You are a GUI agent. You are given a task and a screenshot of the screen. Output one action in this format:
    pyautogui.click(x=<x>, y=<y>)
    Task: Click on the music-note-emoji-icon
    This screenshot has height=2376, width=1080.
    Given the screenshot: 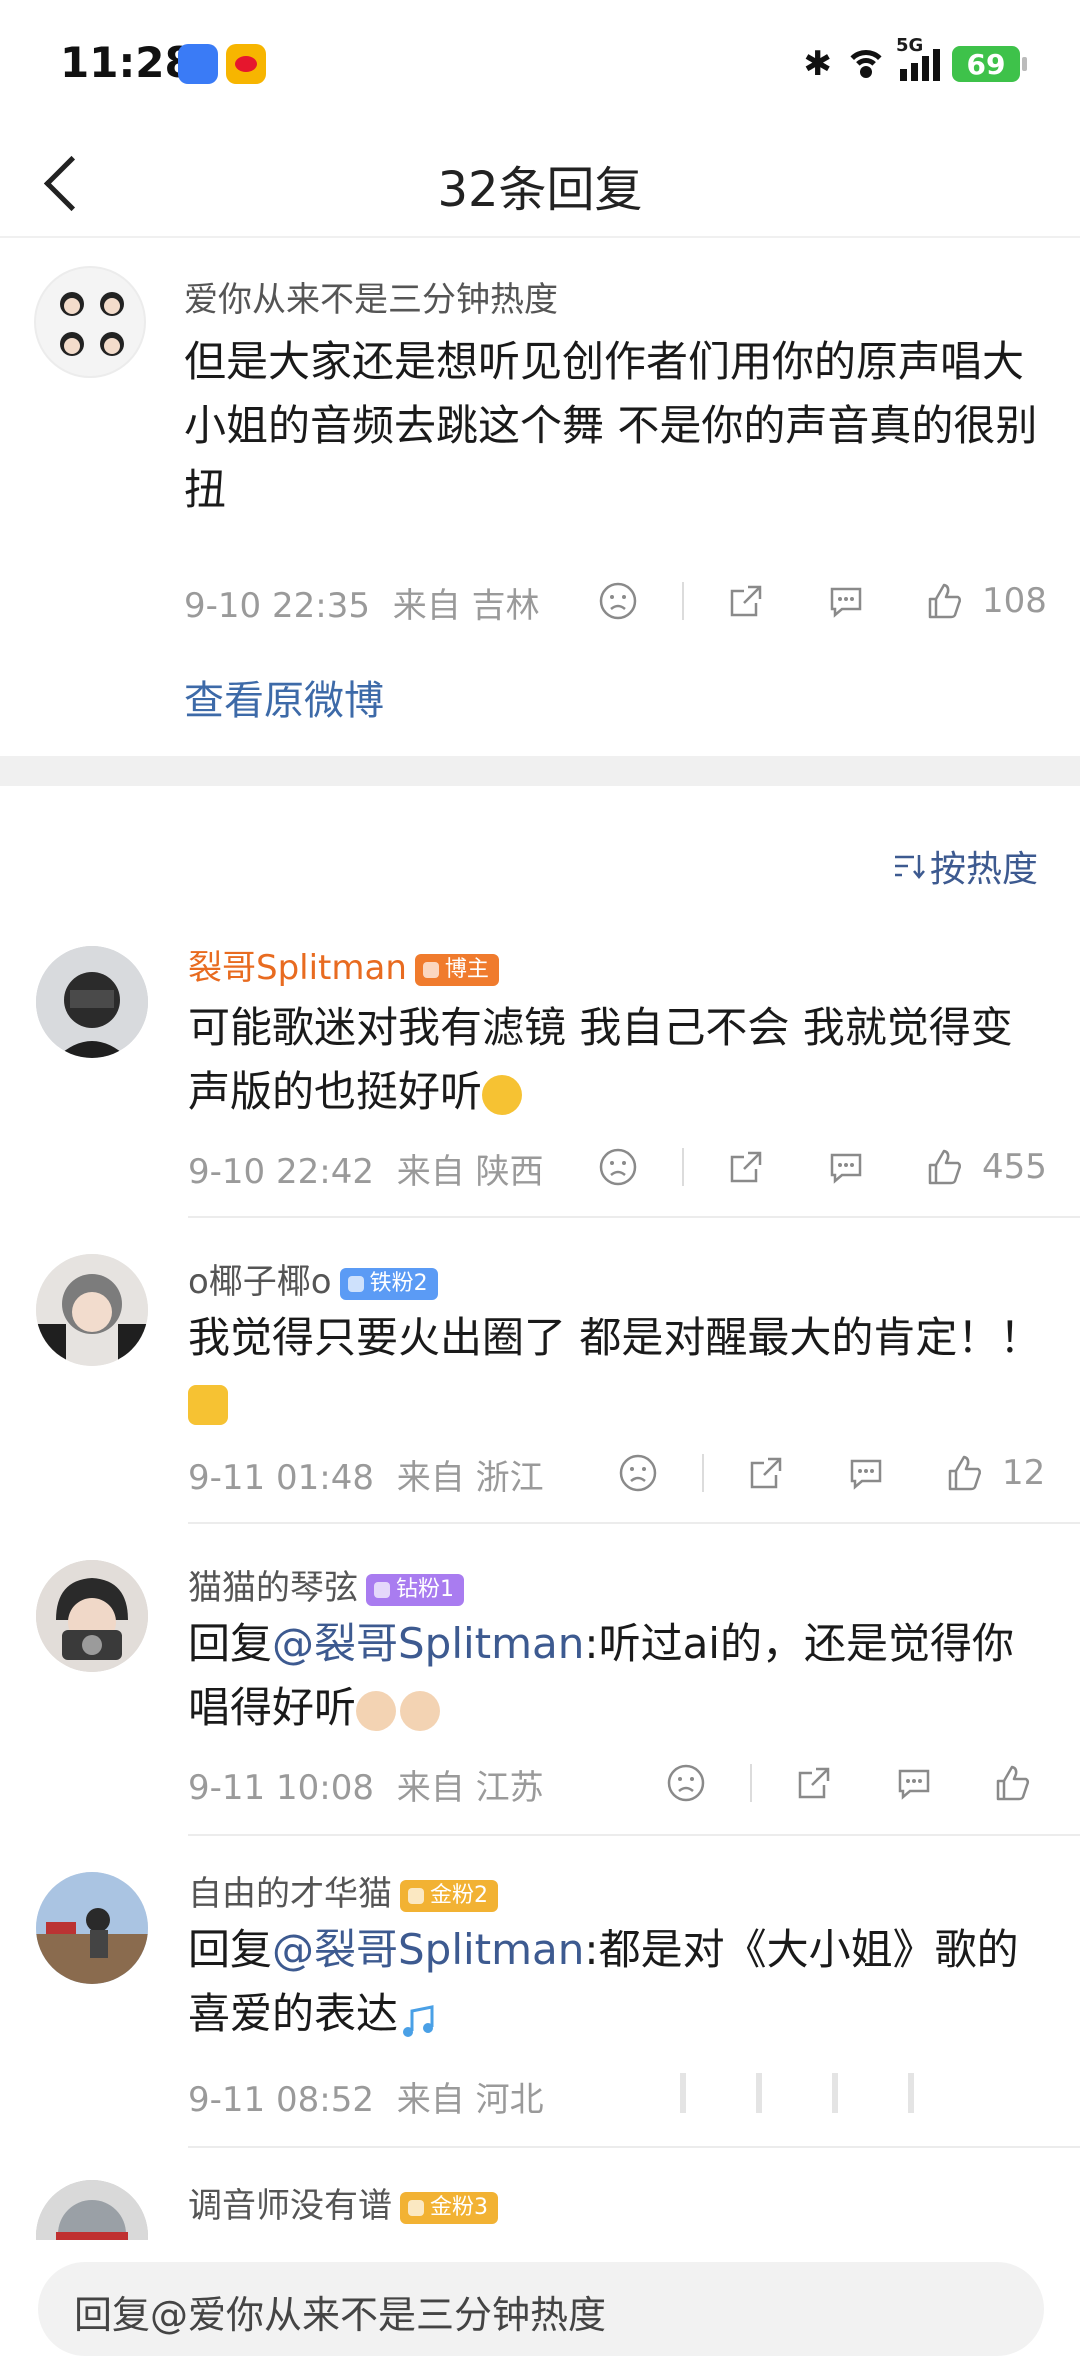 What is the action you would take?
    pyautogui.click(x=418, y=2017)
    